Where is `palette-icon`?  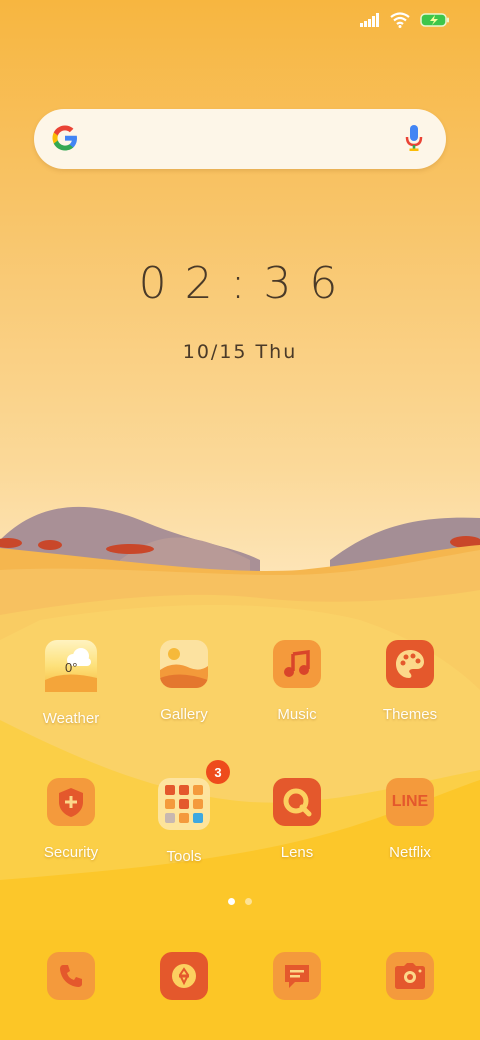 palette-icon is located at coordinates (410, 664).